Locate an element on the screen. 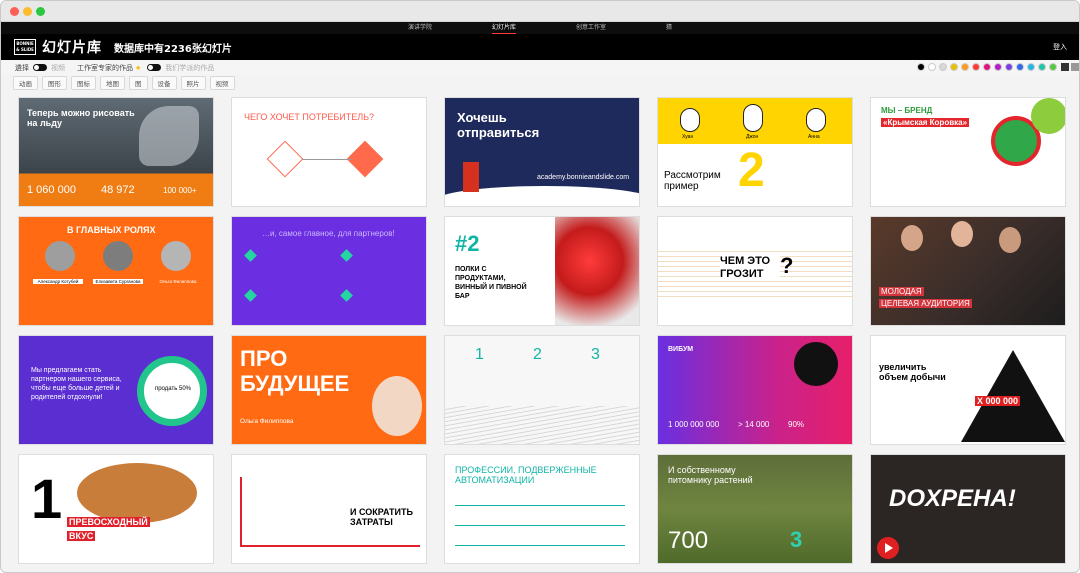 This screenshot has height=573, width=1080. slide-title: Хочешь отправиться is located at coordinates (498, 125).